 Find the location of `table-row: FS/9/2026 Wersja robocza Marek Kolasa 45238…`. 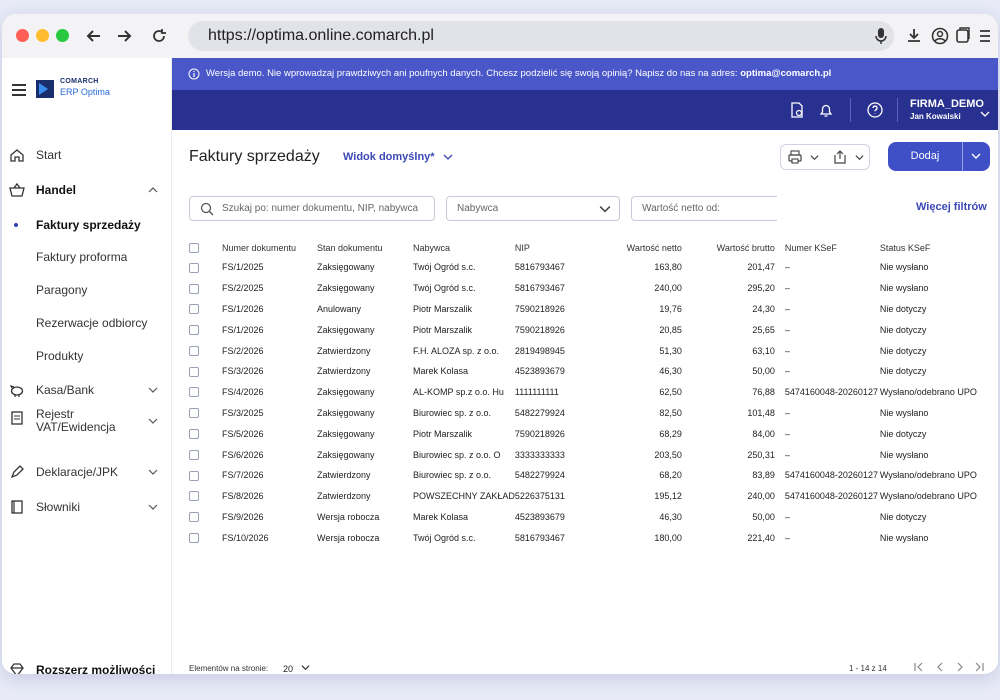

table-row: FS/9/2026 Wersja robocza Marek Kolasa 45238… is located at coordinates (583, 517).